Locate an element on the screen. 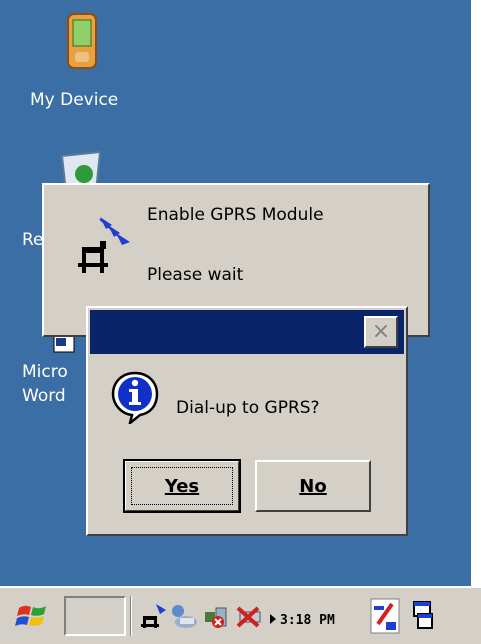  battery-alert-icon is located at coordinates (249, 618).